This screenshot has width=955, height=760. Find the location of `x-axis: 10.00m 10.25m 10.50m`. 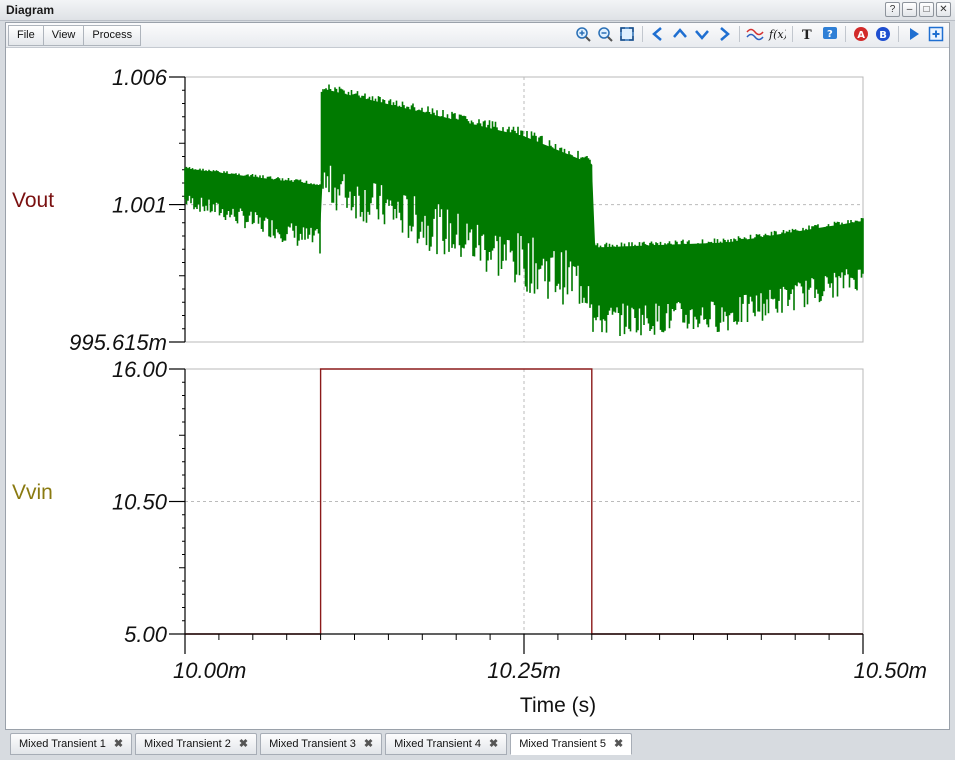

x-axis: 10.00m 10.25m 10.50m is located at coordinates (550, 658).